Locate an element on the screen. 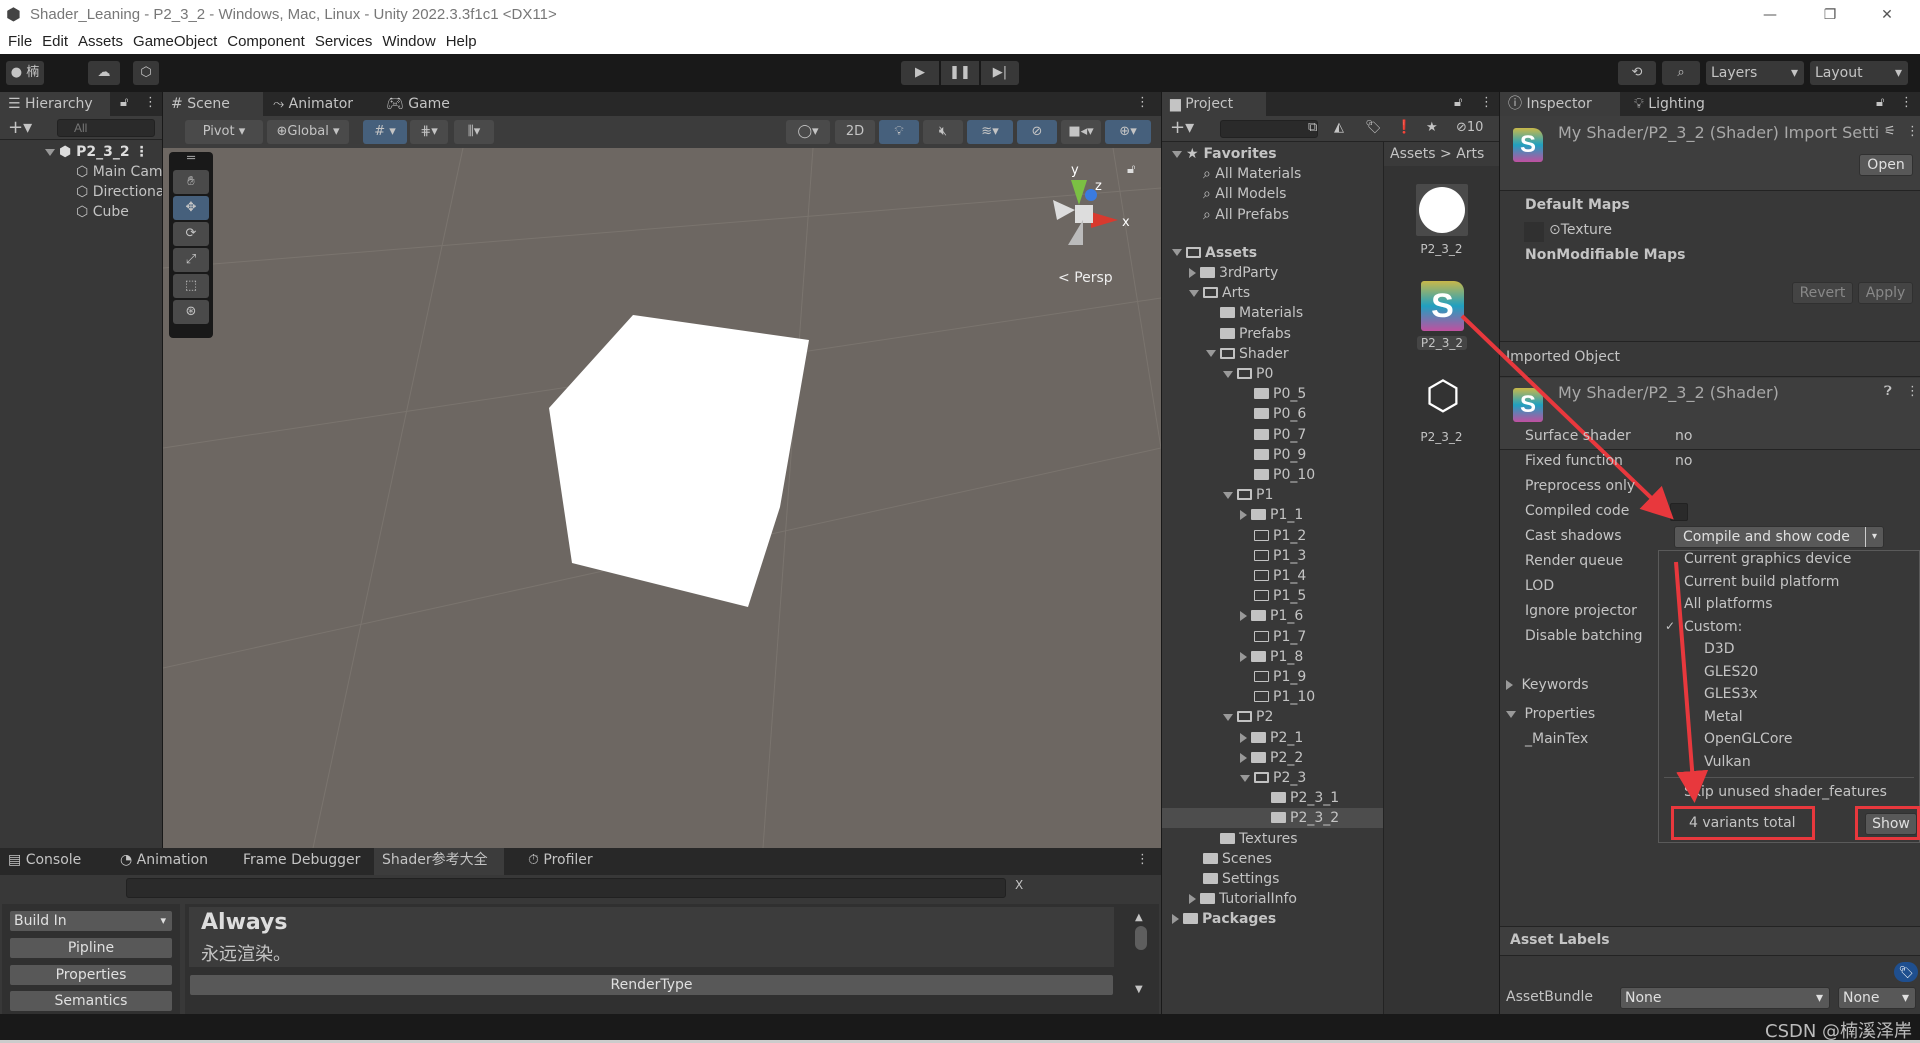 The image size is (1920, 1043). asset-label-tag-button: 🏷︎ is located at coordinates (1906, 972).